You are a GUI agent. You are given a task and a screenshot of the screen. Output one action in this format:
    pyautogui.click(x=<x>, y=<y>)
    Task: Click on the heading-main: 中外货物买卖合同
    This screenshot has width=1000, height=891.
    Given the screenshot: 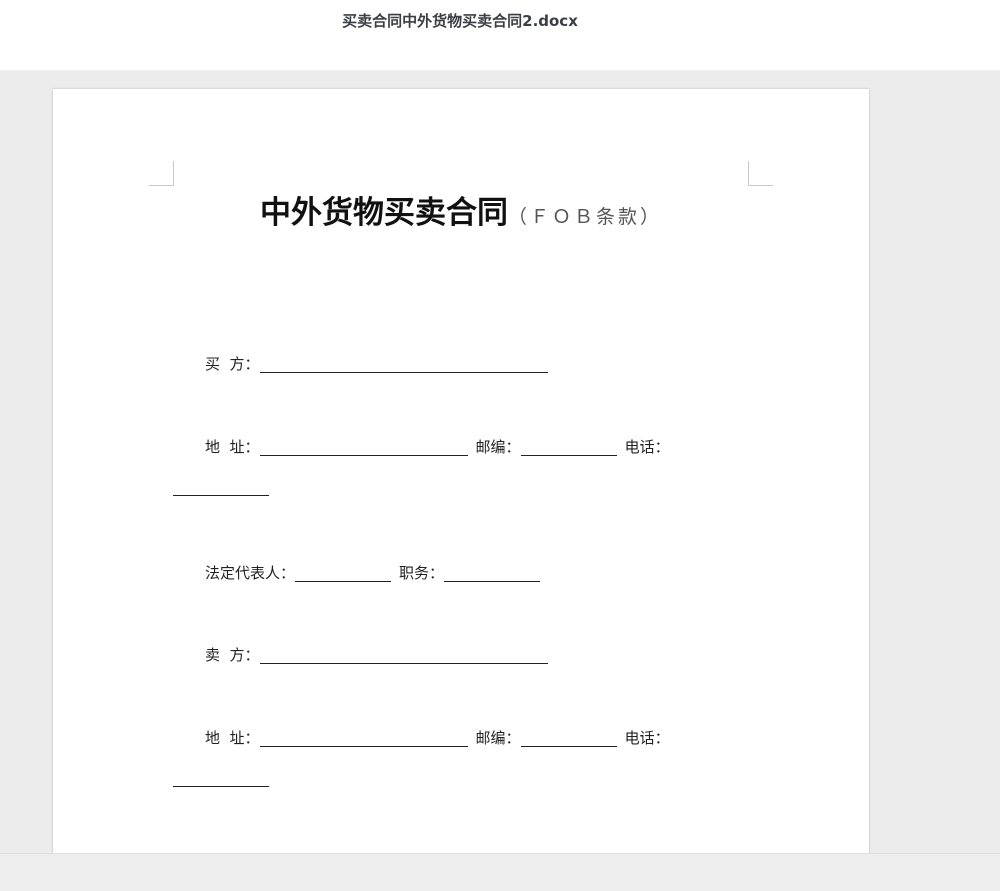 What is the action you would take?
    pyautogui.click(x=383, y=213)
    